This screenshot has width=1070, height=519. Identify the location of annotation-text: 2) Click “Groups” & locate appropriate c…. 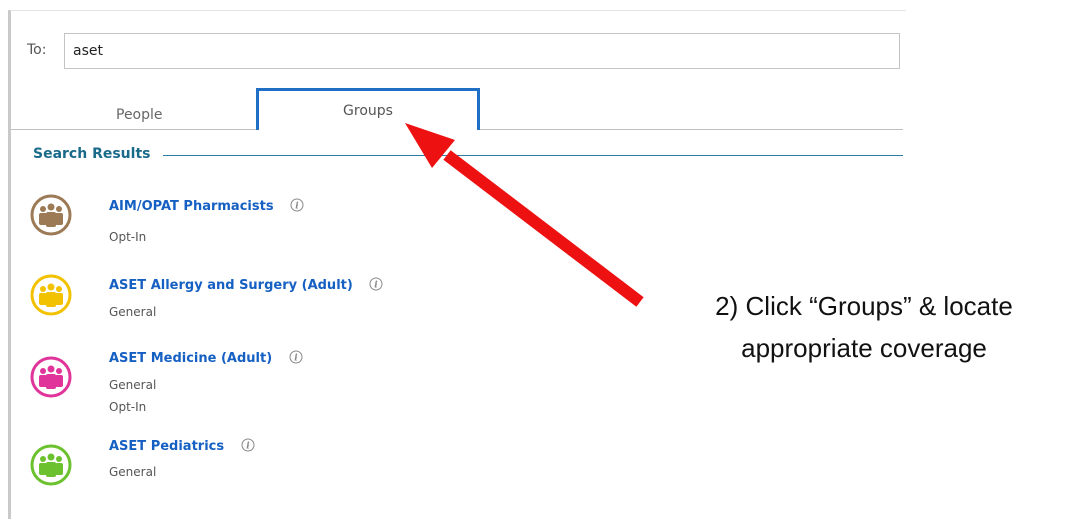
(864, 327).